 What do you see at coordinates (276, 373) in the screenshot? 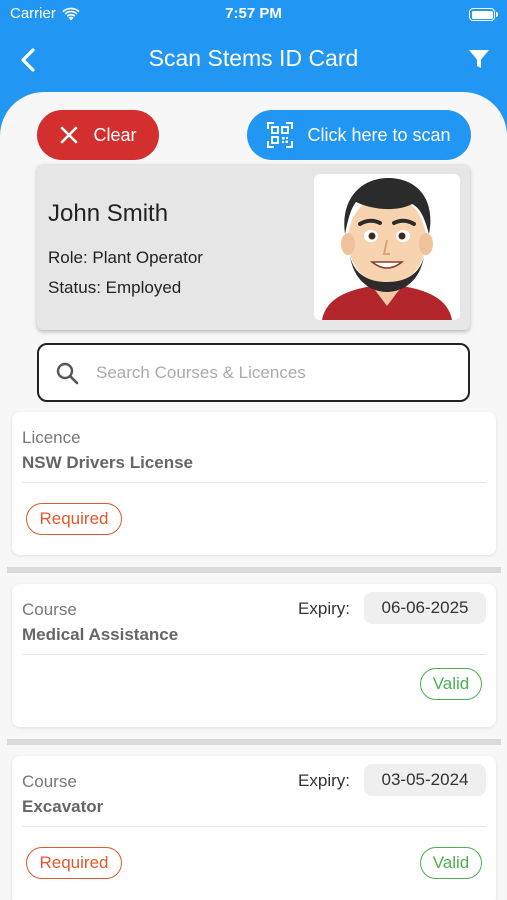
I see `search-input` at bounding box center [276, 373].